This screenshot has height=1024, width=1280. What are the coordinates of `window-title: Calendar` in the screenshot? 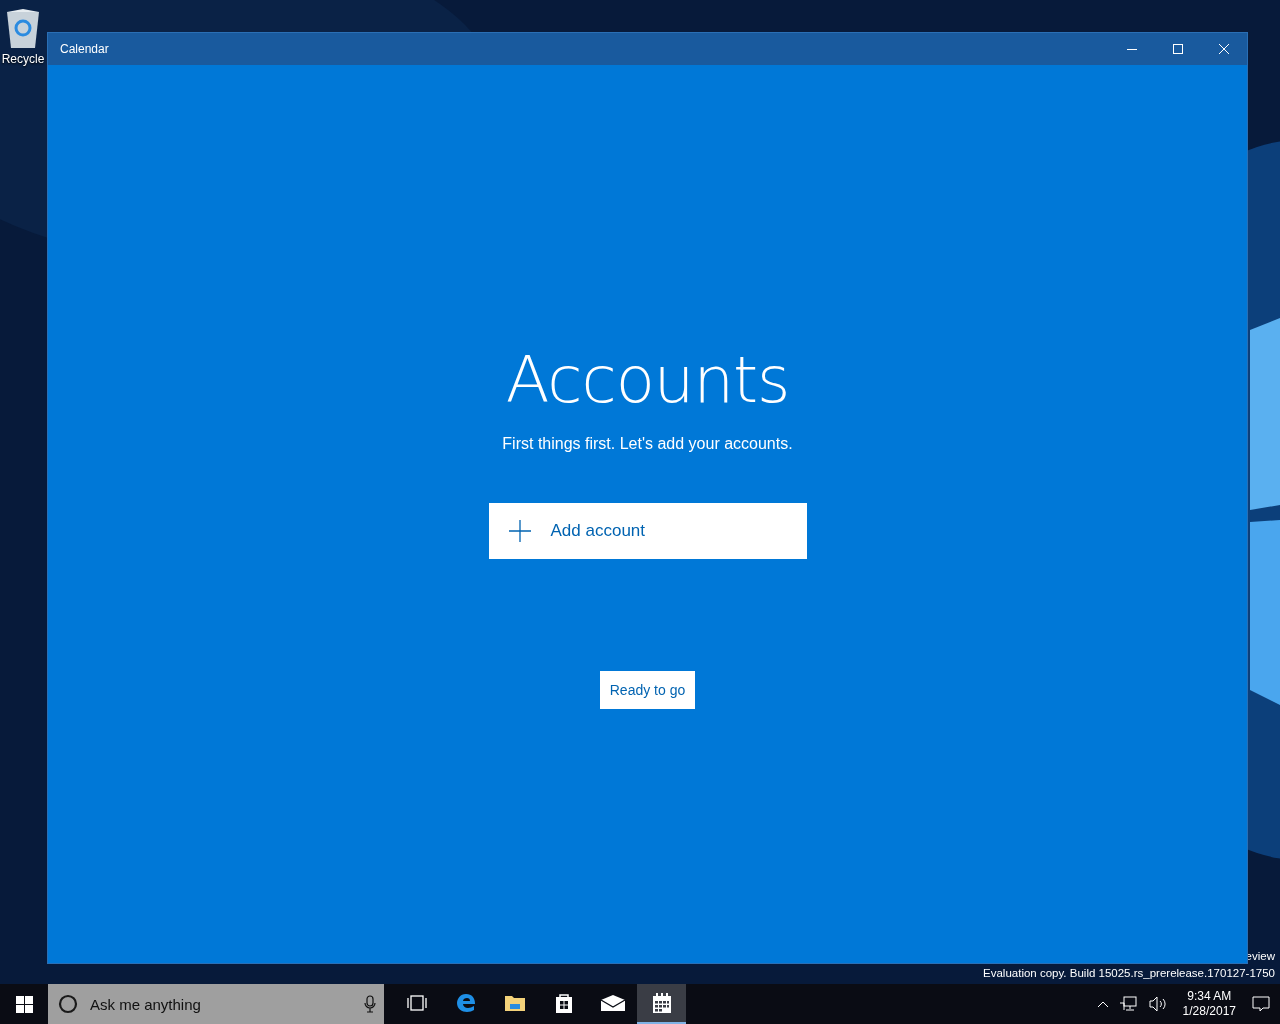 It's located at (85, 49).